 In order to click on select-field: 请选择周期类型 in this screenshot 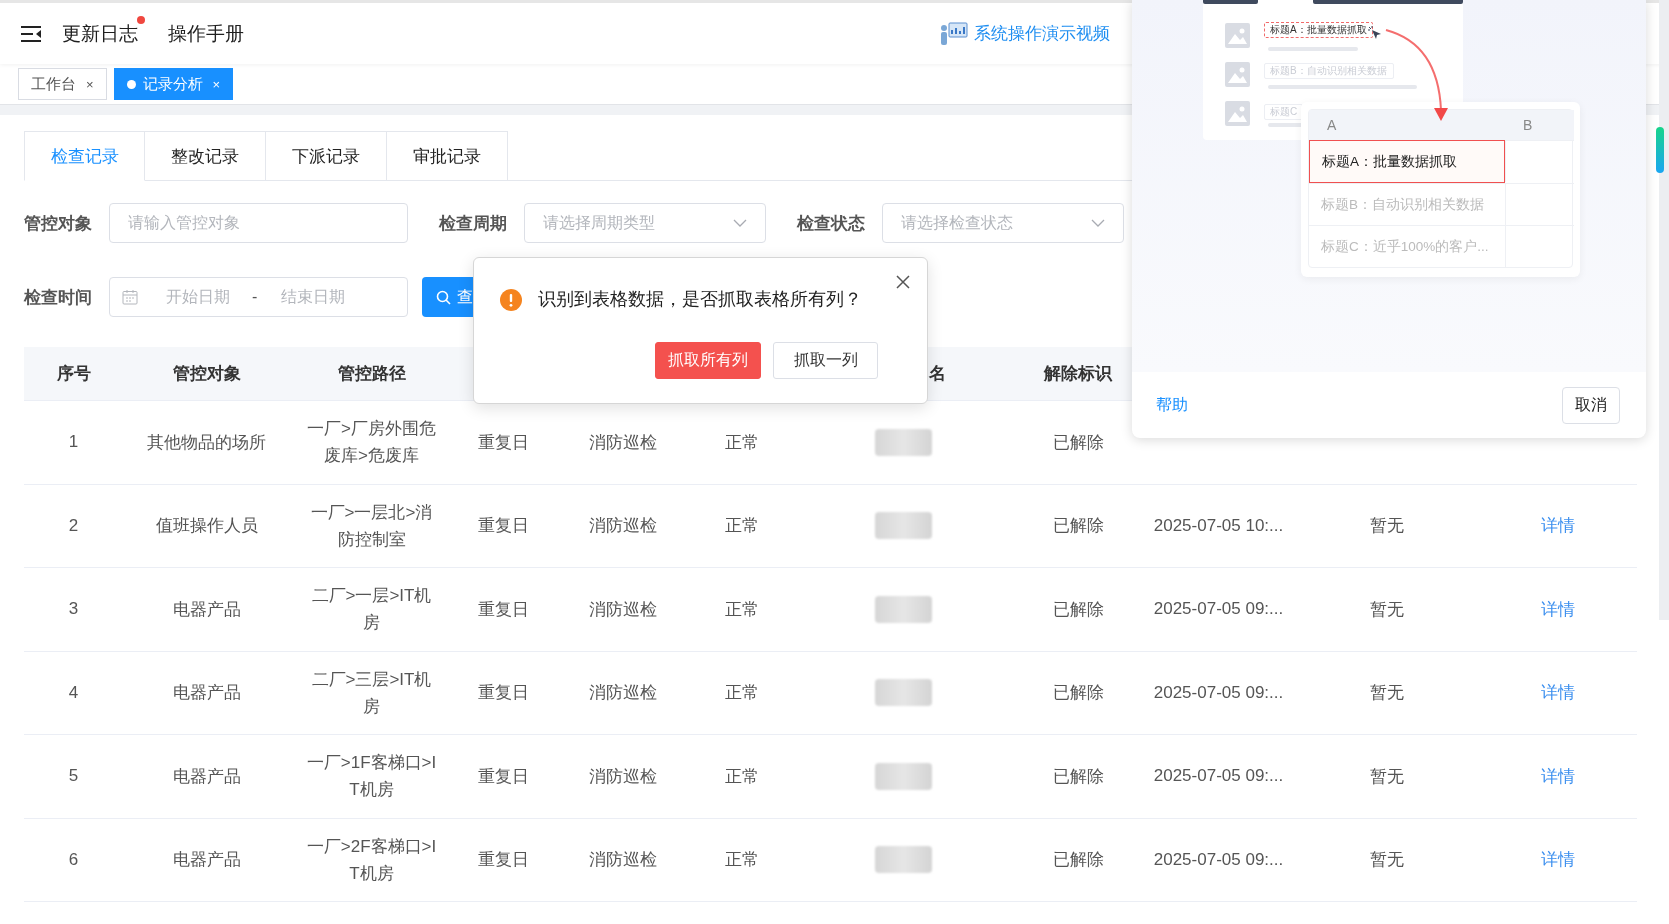, I will do `click(645, 223)`.